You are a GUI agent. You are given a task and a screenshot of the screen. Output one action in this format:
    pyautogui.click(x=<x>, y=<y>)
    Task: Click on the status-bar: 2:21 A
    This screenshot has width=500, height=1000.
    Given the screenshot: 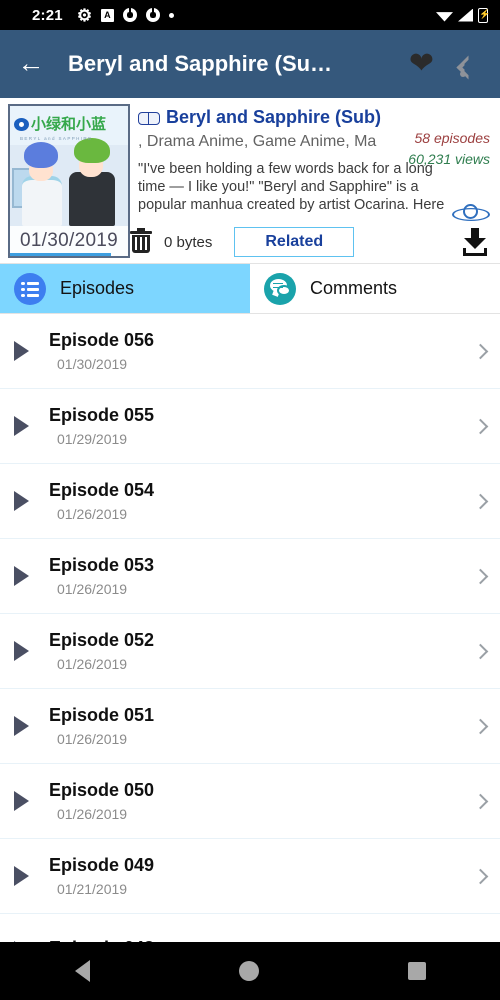 What is the action you would take?
    pyautogui.click(x=250, y=15)
    